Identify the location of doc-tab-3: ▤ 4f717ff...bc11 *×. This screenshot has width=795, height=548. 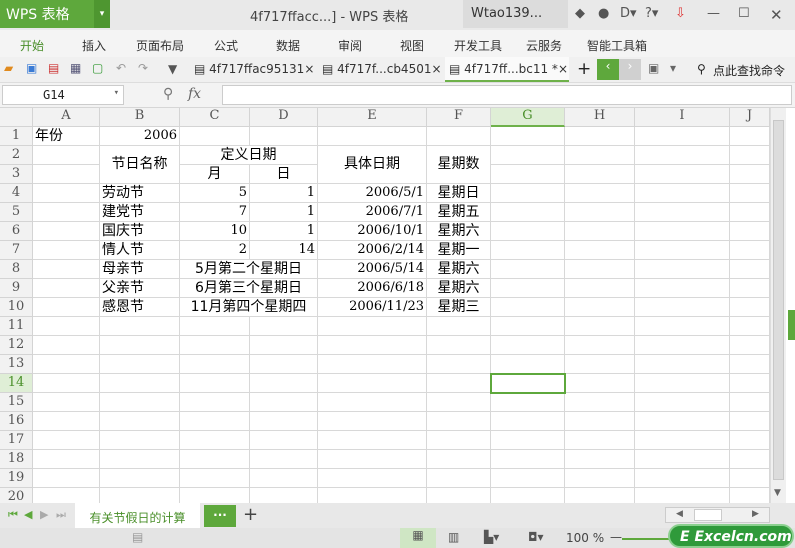
(507, 69).